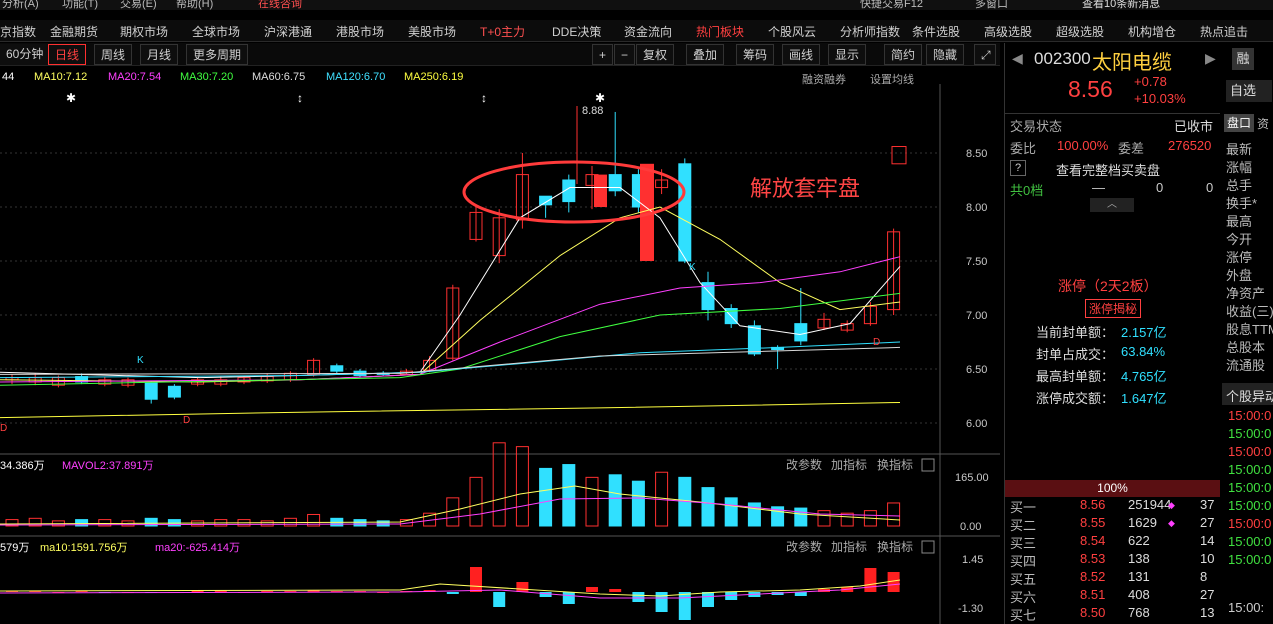  I want to click on nav-t0: T+0主力, so click(502, 31).